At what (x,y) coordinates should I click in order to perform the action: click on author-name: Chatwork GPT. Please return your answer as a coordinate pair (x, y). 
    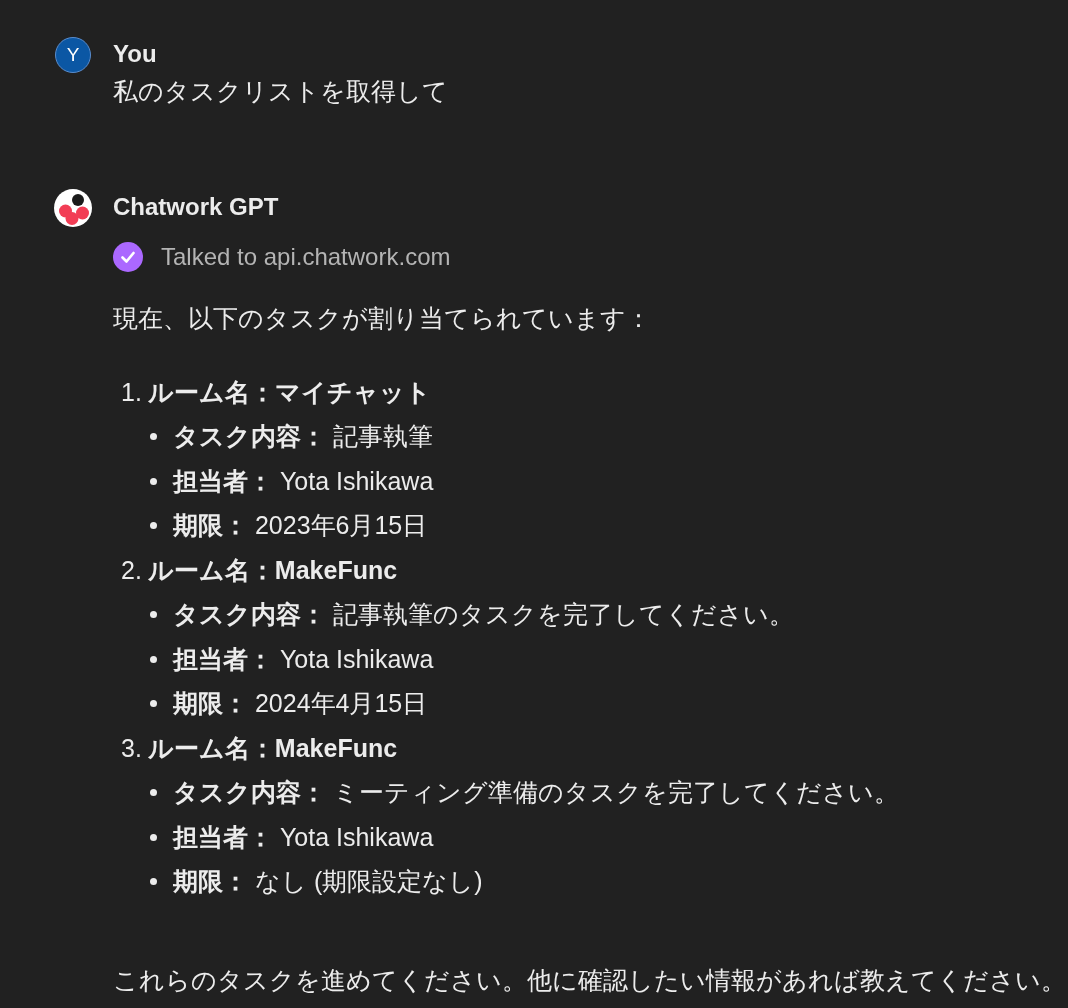
    Looking at the image, I should click on (196, 207).